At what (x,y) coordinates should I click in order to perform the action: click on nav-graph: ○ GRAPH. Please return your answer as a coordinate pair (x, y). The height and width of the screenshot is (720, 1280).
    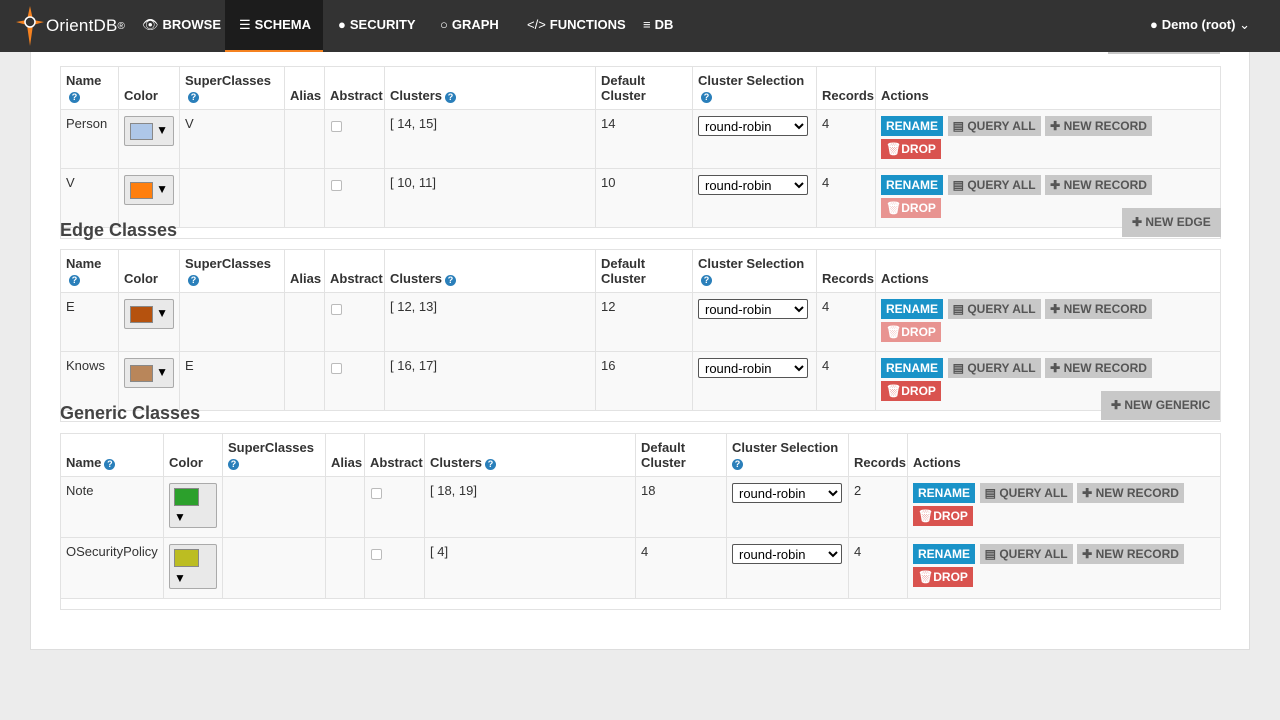
    Looking at the image, I should click on (469, 26).